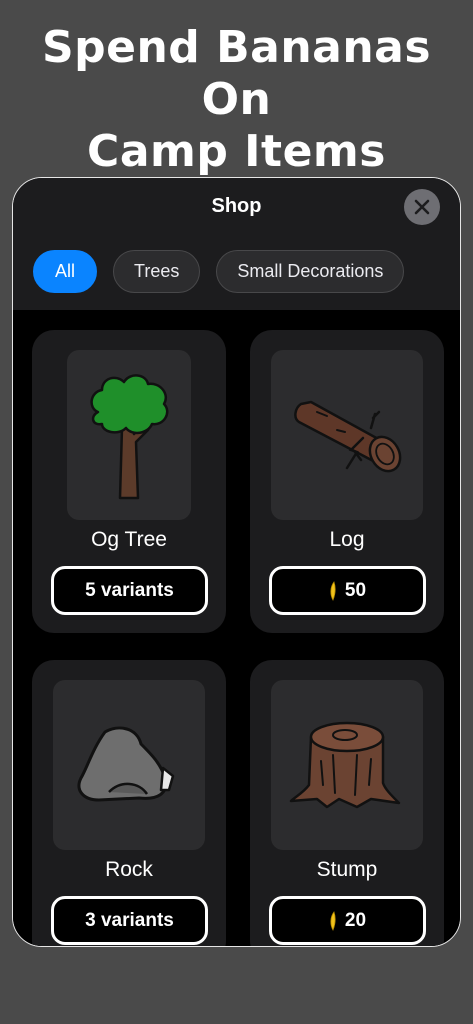 This screenshot has height=1024, width=473. Describe the element at coordinates (129, 869) in the screenshot. I see `item-name: Rock` at that location.